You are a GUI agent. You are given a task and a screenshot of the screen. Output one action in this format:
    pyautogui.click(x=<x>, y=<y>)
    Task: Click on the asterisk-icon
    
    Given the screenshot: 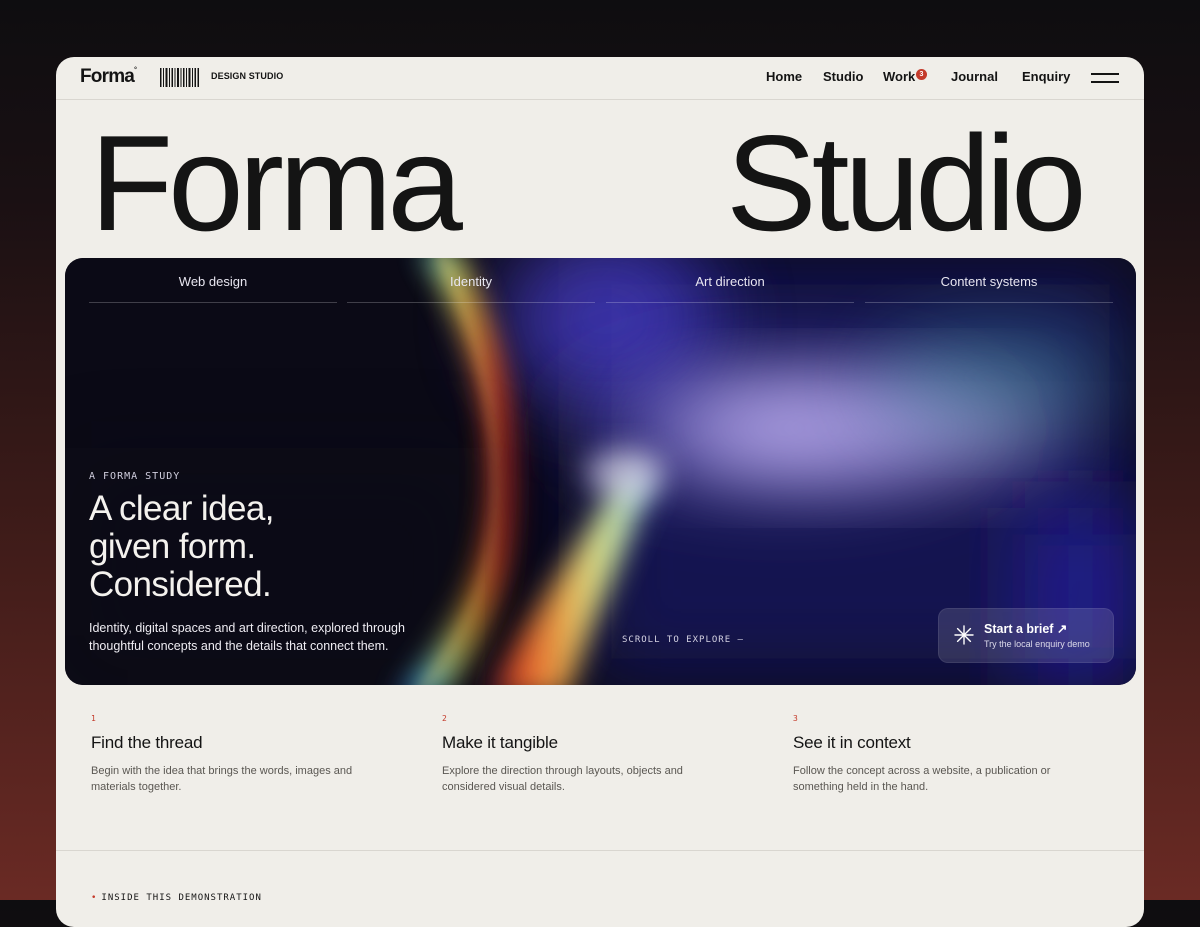 What is the action you would take?
    pyautogui.click(x=964, y=635)
    